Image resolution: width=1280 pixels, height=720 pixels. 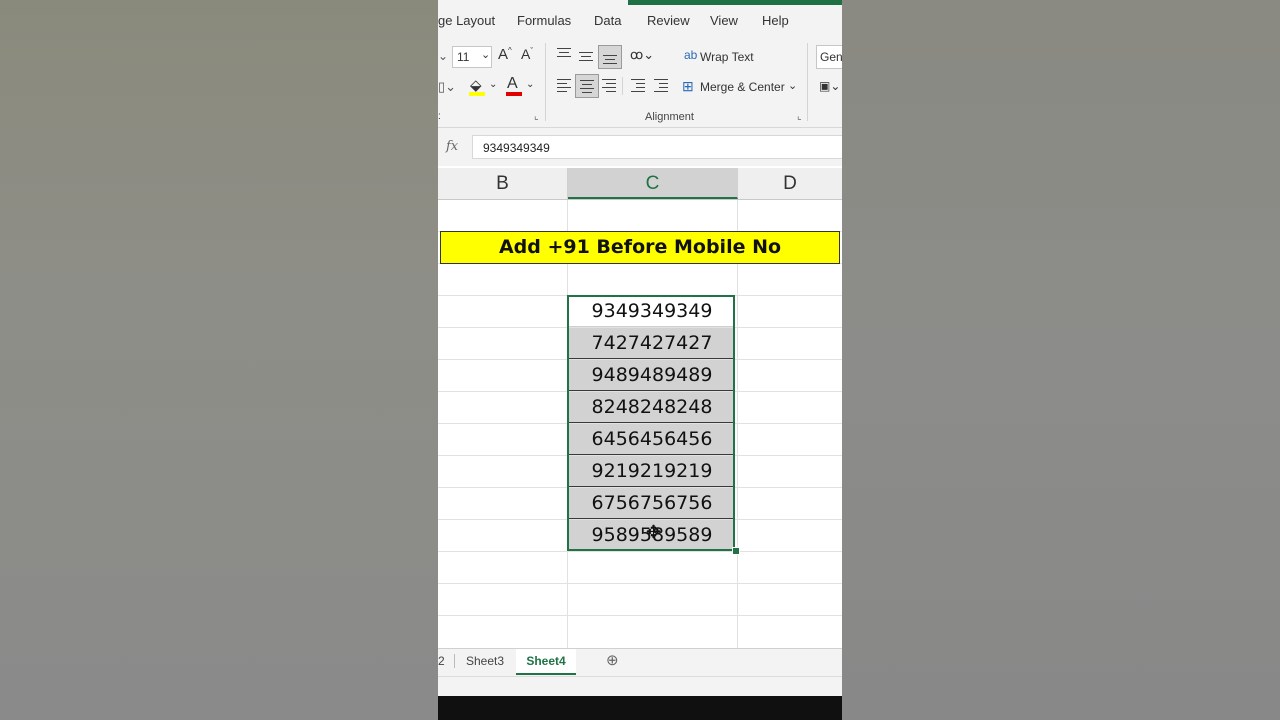 I want to click on status-bar, so click(x=640, y=686).